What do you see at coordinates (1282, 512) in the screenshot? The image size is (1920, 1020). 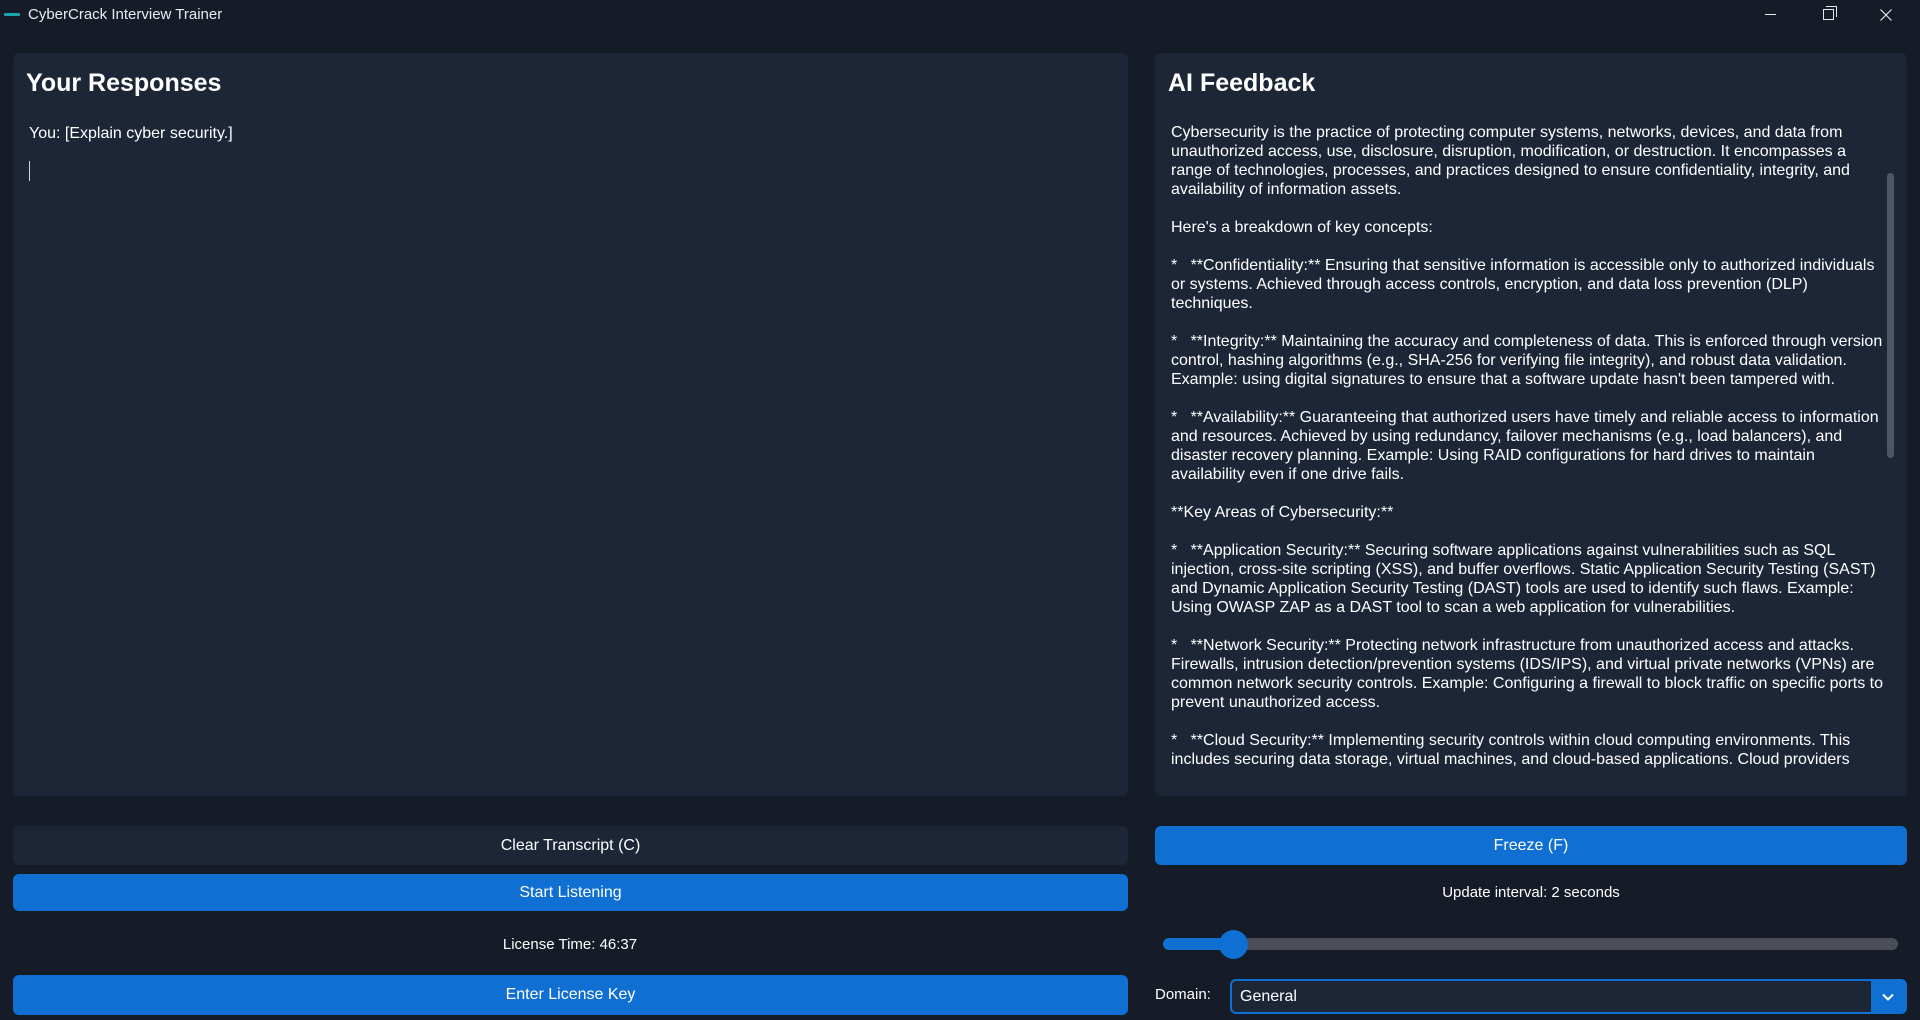 I see `feedback-paragraph: **Key Areas of Cybersecurity:**` at bounding box center [1282, 512].